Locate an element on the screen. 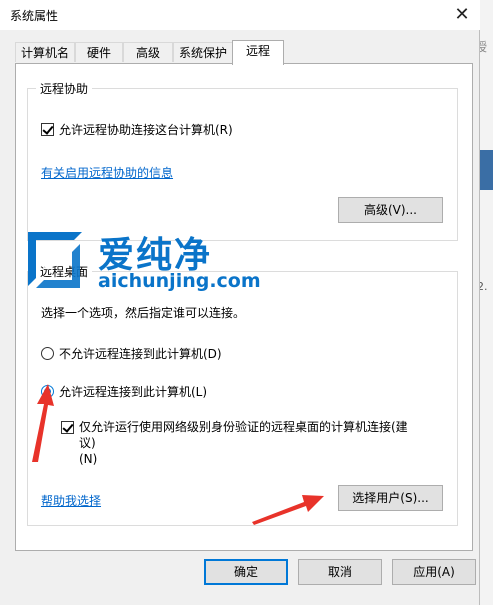  tab-hardware: 硬件 is located at coordinates (99, 52).